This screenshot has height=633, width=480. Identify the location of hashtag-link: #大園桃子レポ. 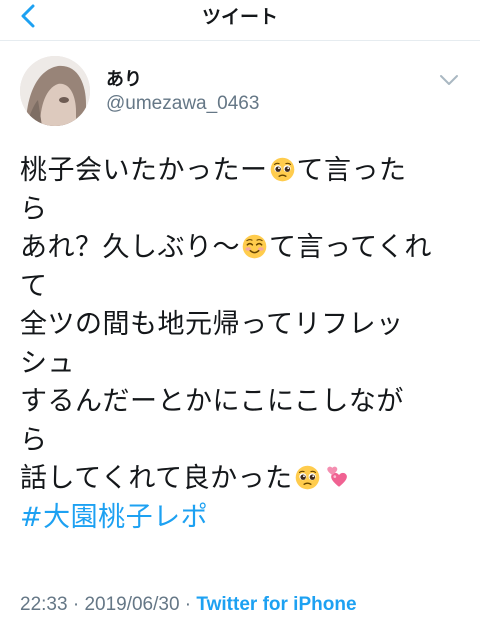
(114, 517).